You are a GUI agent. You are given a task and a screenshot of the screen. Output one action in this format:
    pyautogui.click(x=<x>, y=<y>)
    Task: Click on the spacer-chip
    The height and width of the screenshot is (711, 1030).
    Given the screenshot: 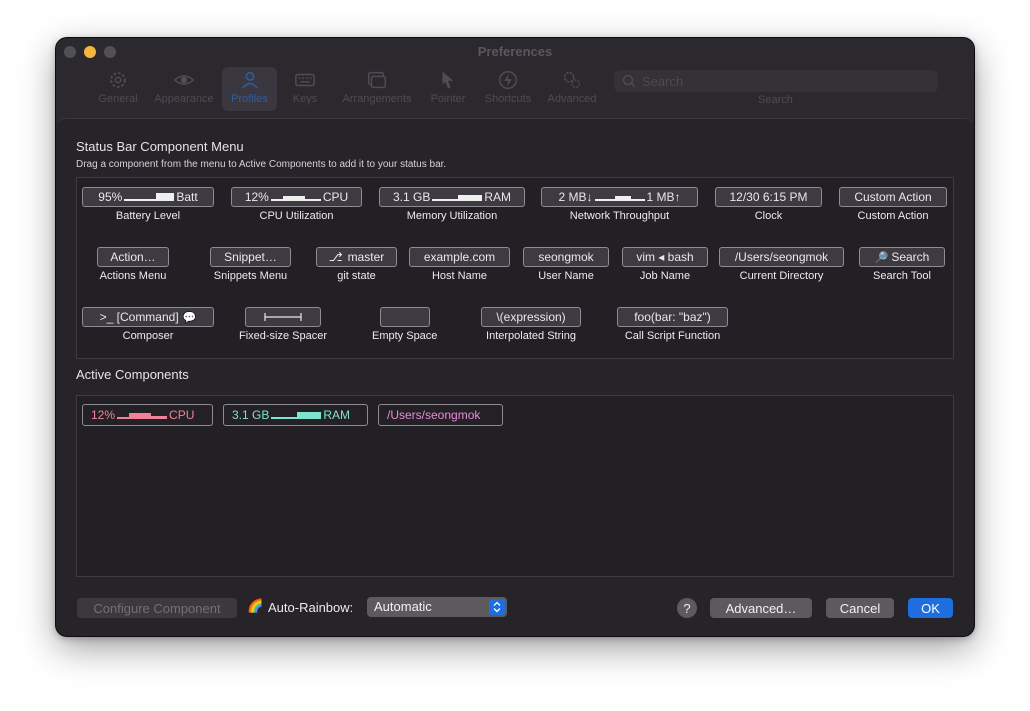 What is the action you would take?
    pyautogui.click(x=283, y=317)
    